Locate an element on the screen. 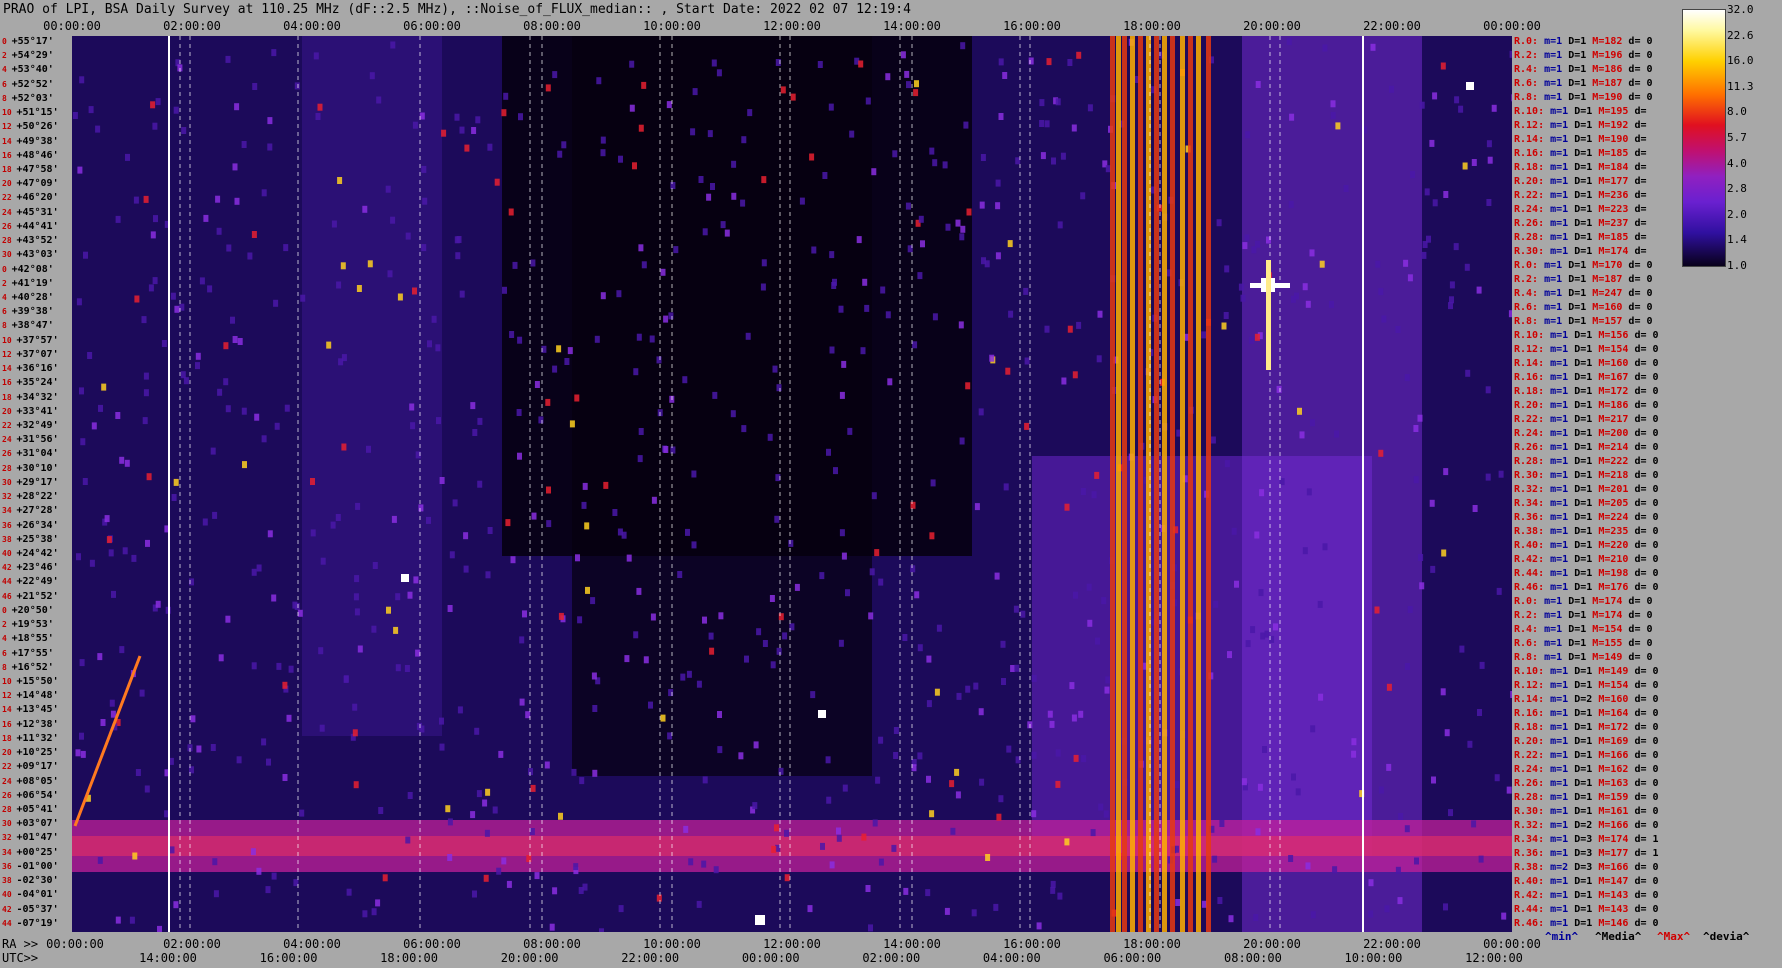 The height and width of the screenshot is (968, 1782). stats-row: R.30: m=1 D=1 M=218 d= 0 is located at coordinates (1589, 475).